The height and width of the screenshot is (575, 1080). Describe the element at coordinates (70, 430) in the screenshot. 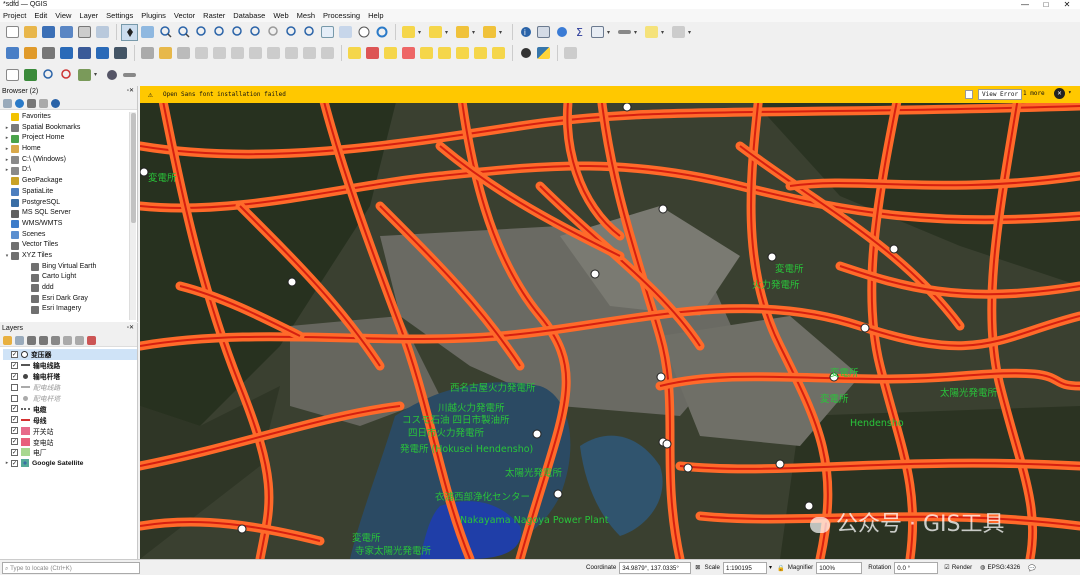

I see `layer-item: ✓ 开关站` at that location.